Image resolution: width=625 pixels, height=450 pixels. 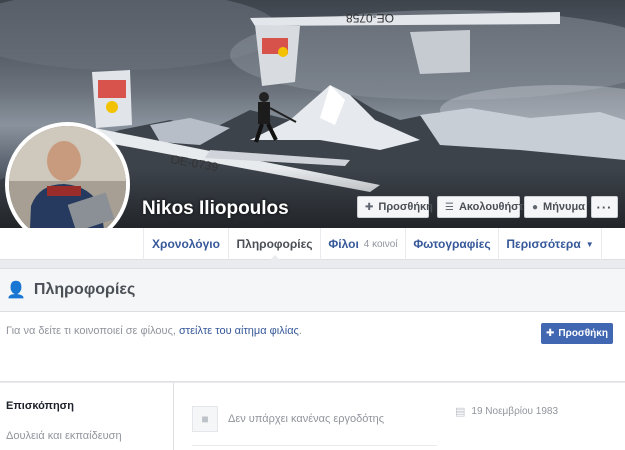 What do you see at coordinates (16, 290) in the screenshot?
I see `person-icon: 👤` at bounding box center [16, 290].